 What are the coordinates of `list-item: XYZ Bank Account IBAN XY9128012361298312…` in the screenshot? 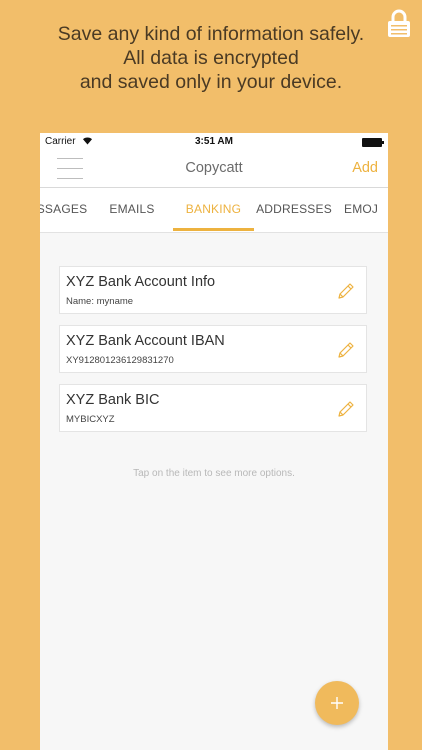 It's located at (213, 349).